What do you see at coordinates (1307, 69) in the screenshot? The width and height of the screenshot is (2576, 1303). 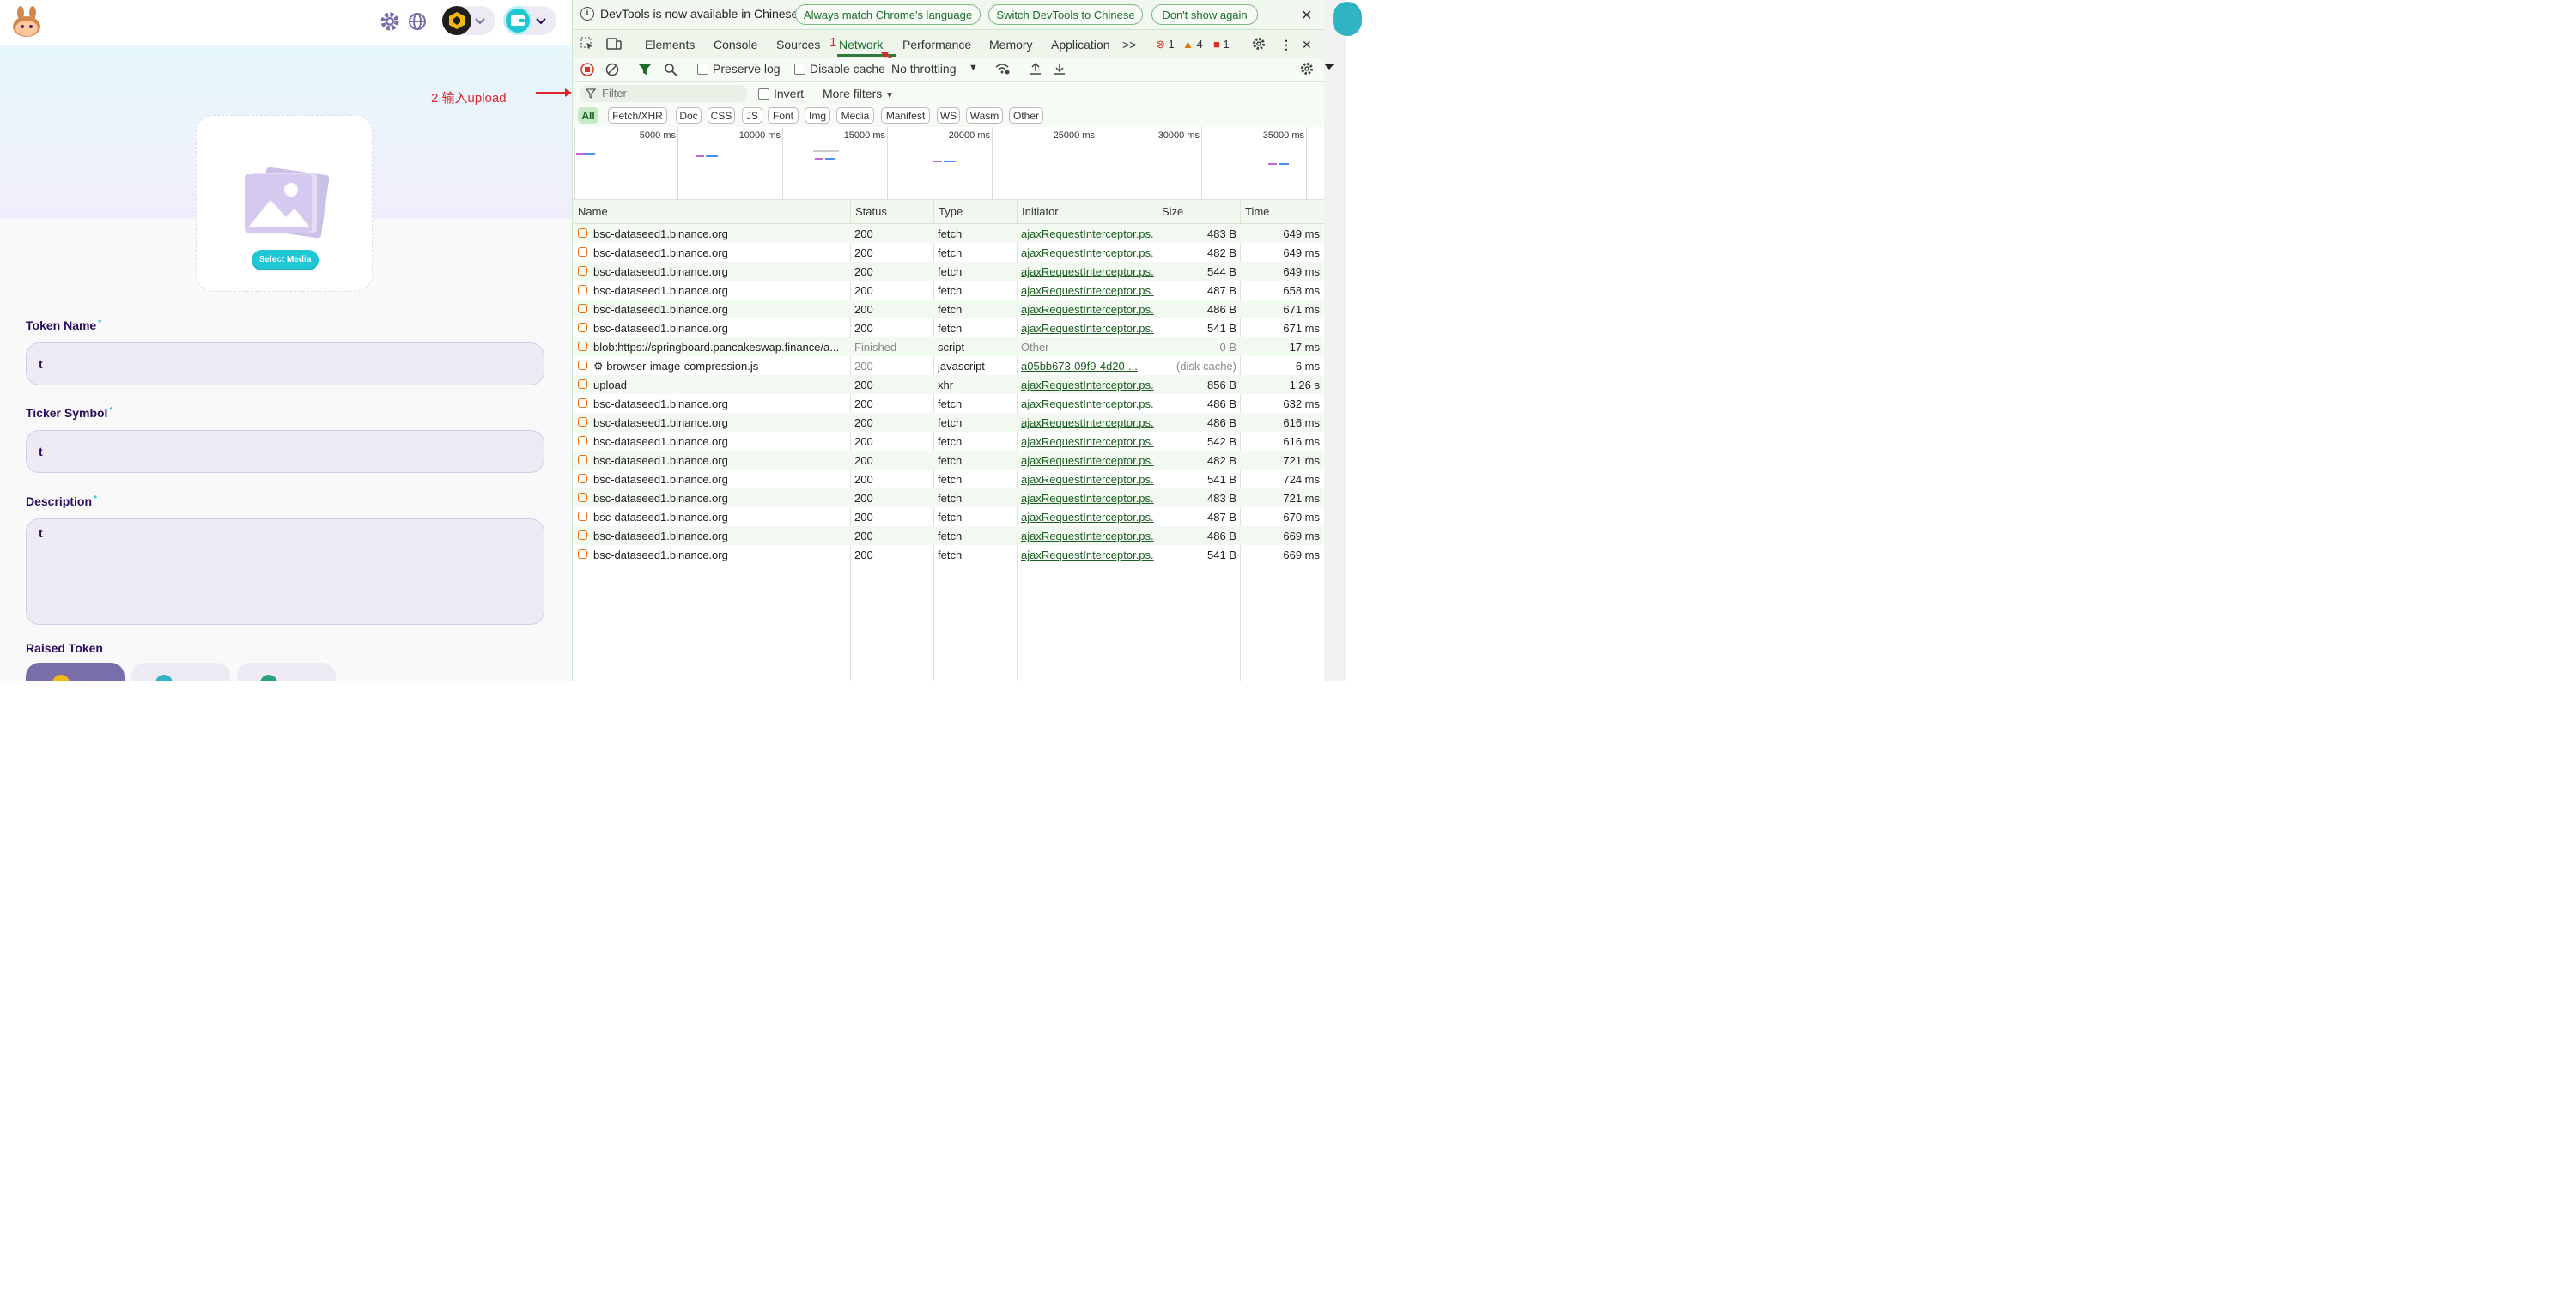 I see `network-settings-icon` at bounding box center [1307, 69].